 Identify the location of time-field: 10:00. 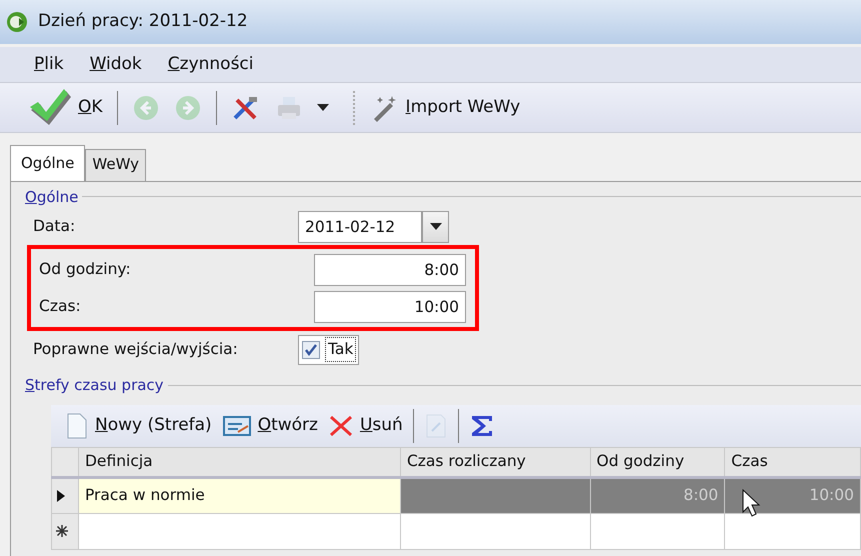
(390, 306).